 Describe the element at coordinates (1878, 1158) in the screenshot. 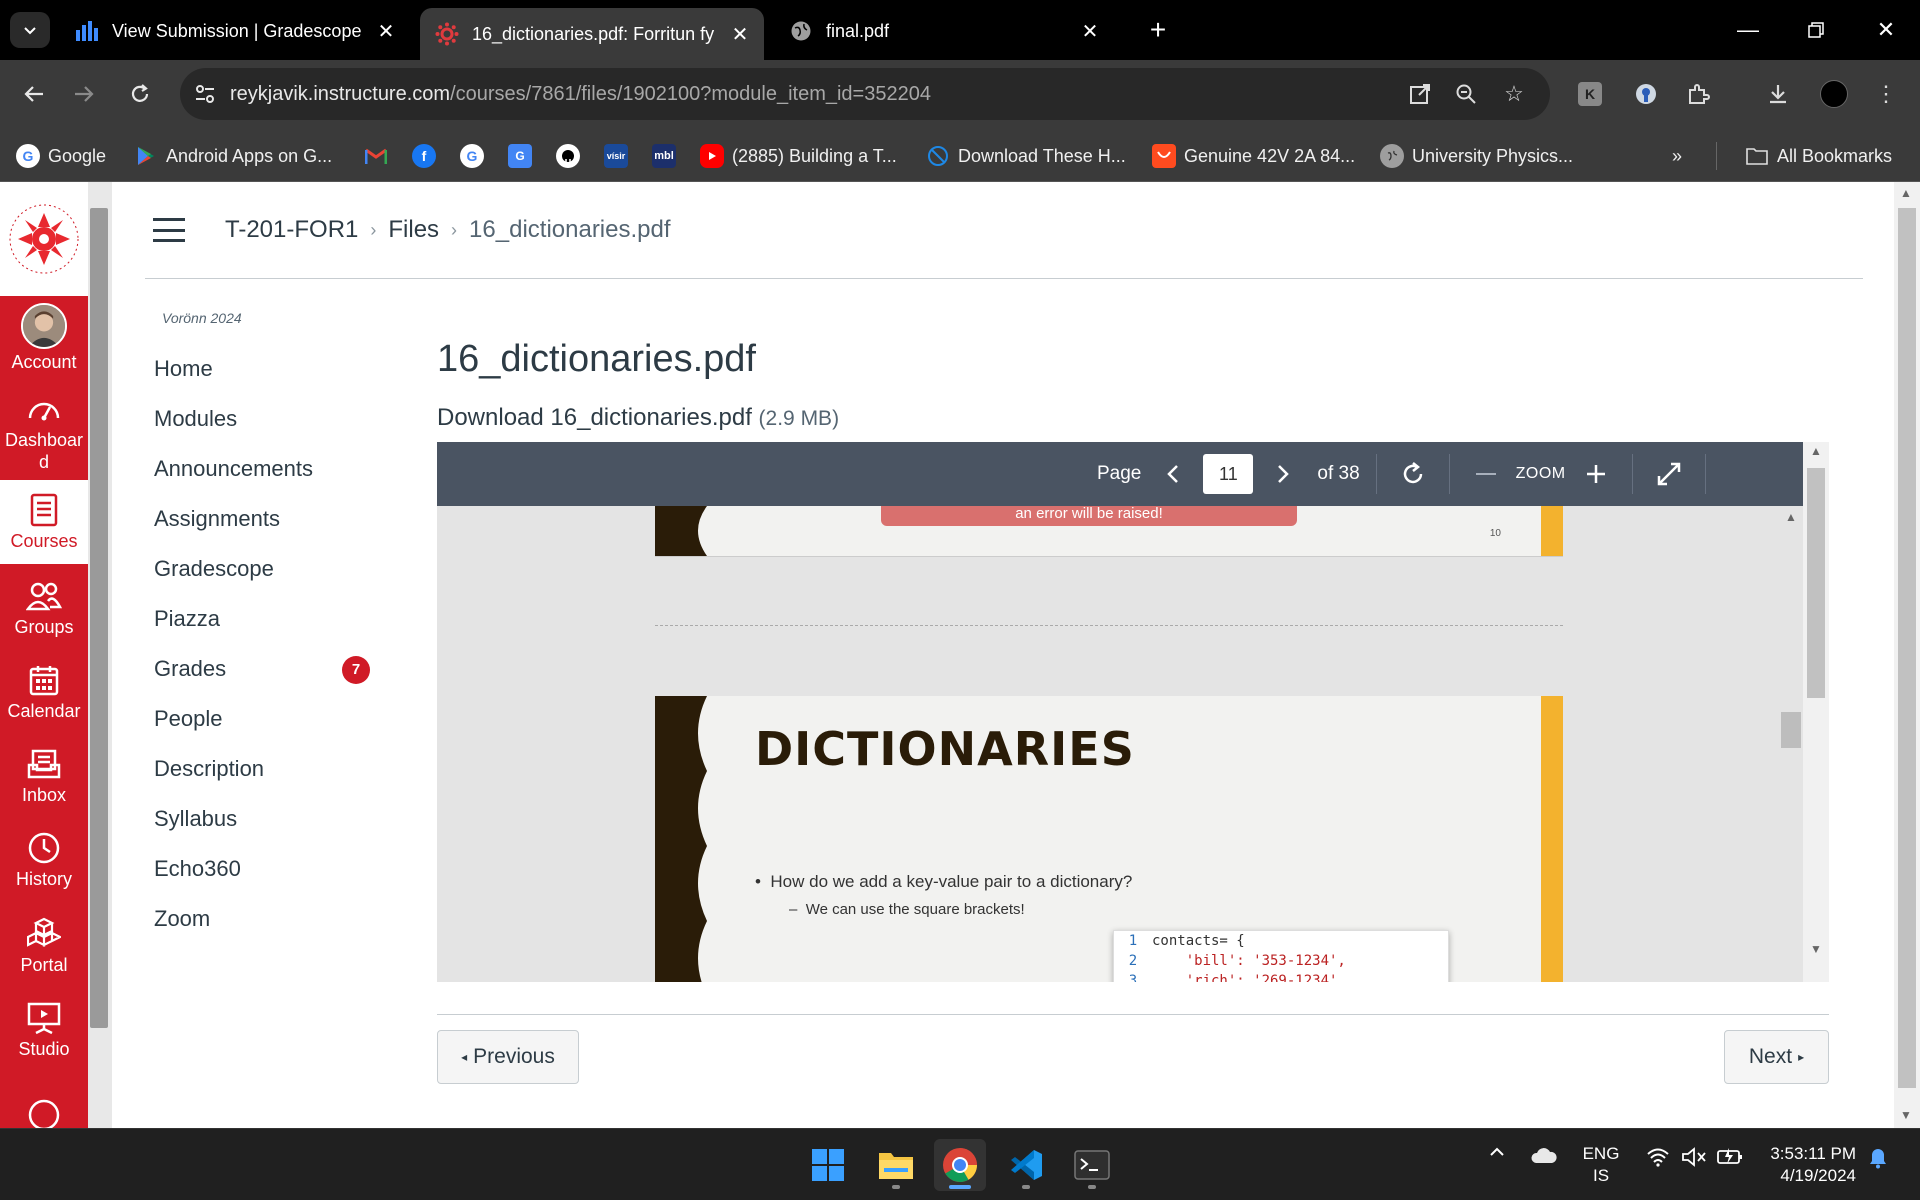

I see `notification-bell-icon` at that location.